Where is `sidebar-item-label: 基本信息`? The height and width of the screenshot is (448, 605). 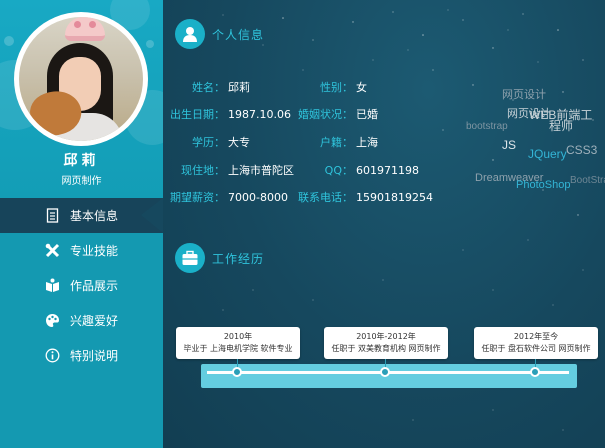 sidebar-item-label: 基本信息 is located at coordinates (94, 216).